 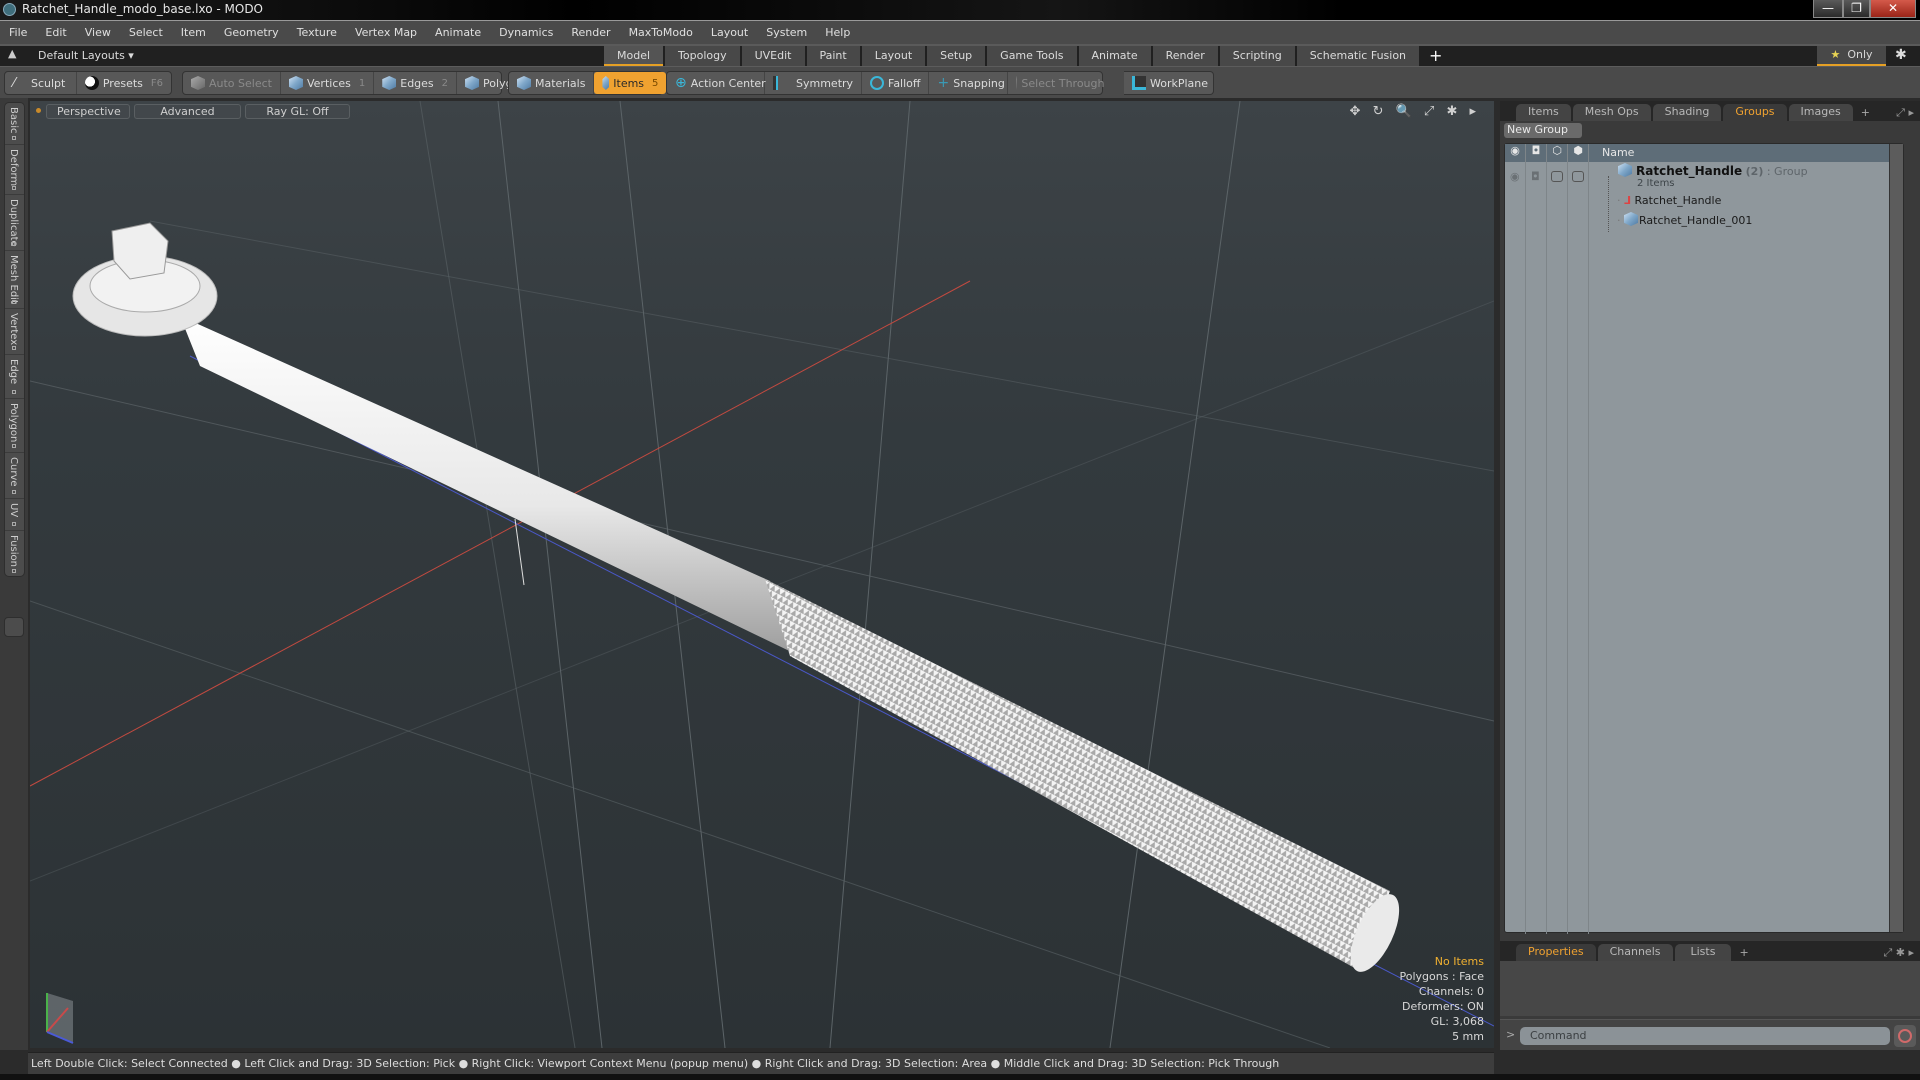 I want to click on workplane-button: WorkPlane, so click(x=1170, y=83).